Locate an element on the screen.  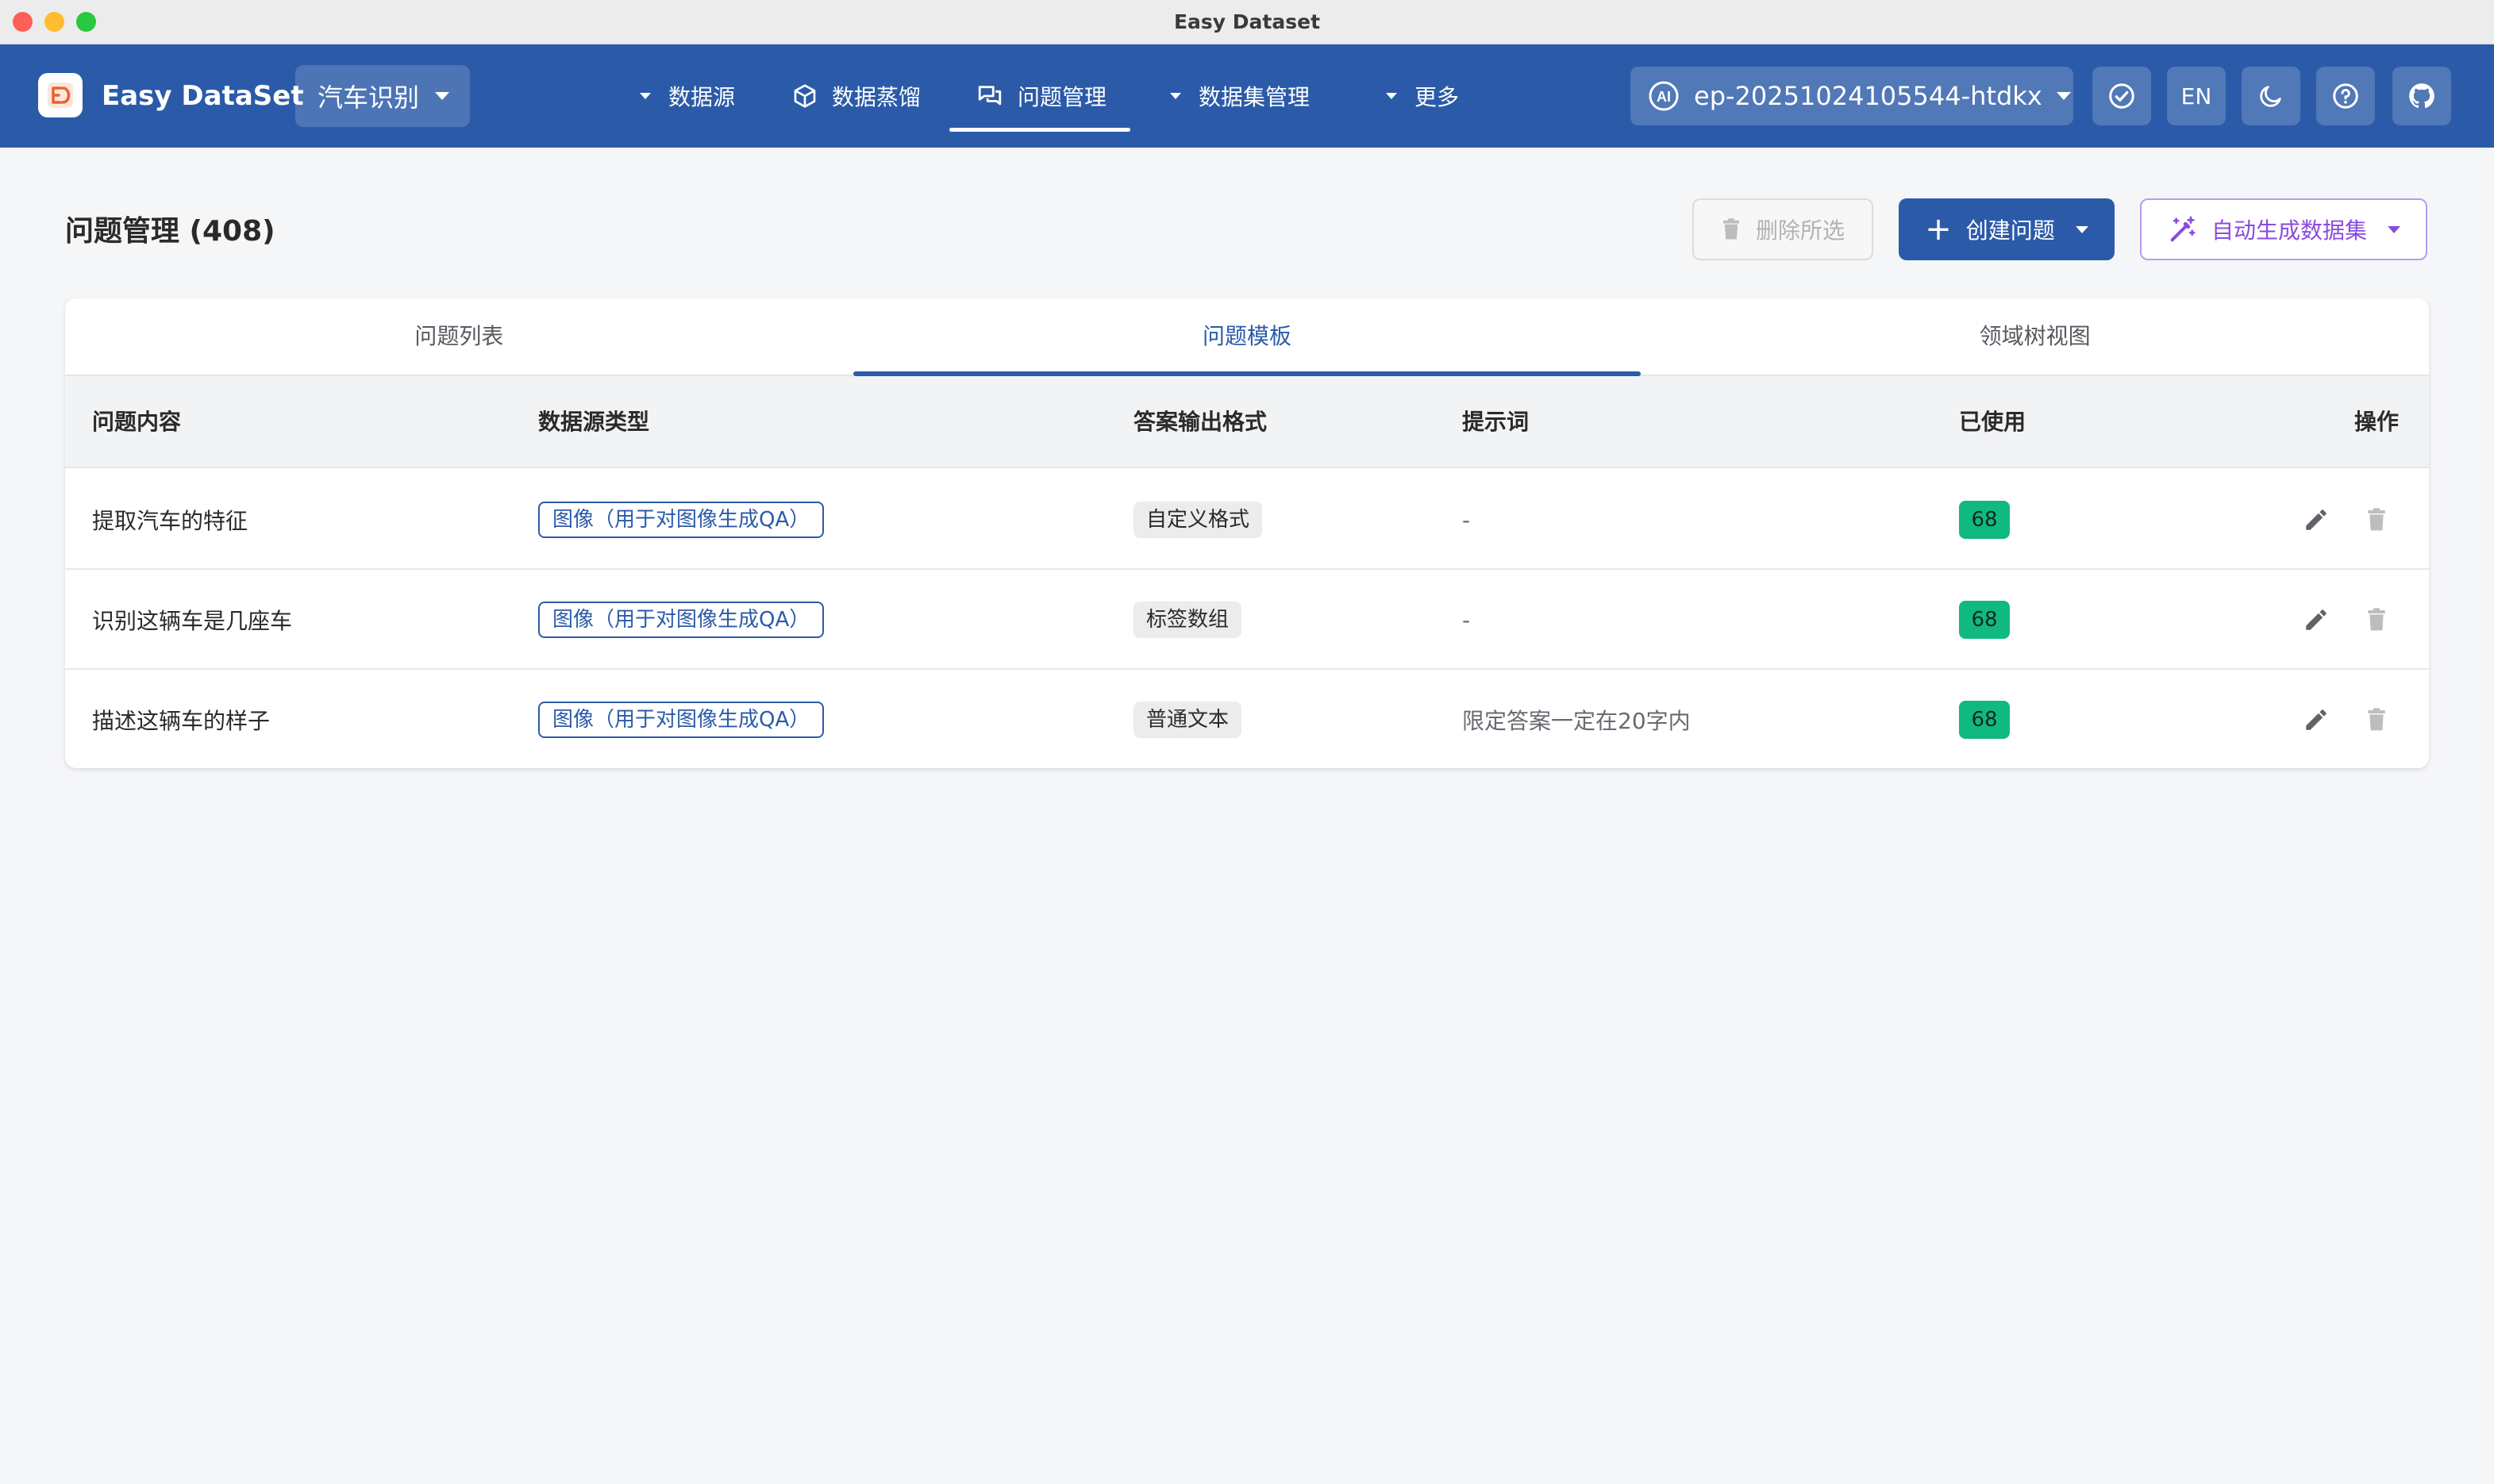
nav-datasource: 数据源 is located at coordinates (699, 96).